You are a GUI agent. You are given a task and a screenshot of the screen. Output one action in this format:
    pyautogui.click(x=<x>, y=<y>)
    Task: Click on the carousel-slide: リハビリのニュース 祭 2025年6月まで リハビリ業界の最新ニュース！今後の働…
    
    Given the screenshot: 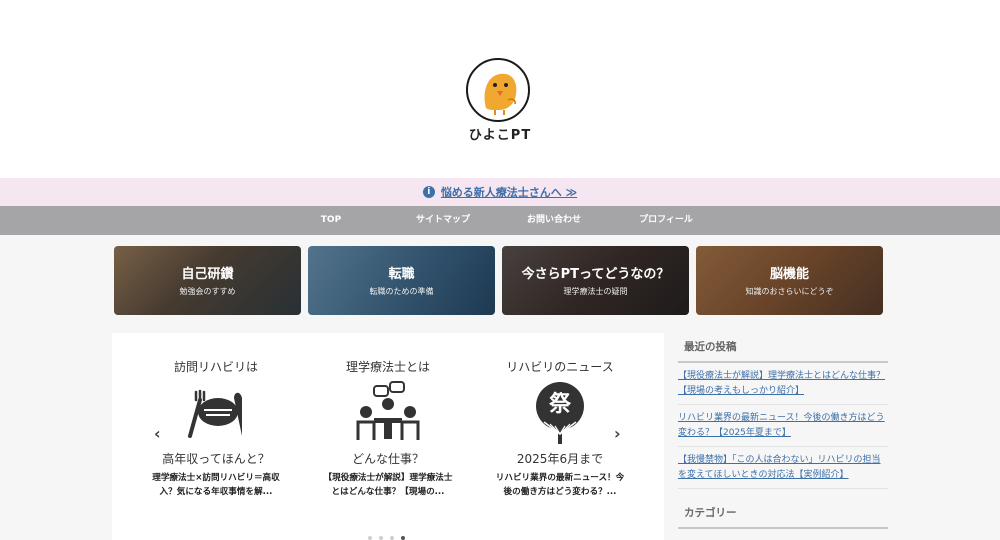 What is the action you would take?
    pyautogui.click(x=560, y=436)
    